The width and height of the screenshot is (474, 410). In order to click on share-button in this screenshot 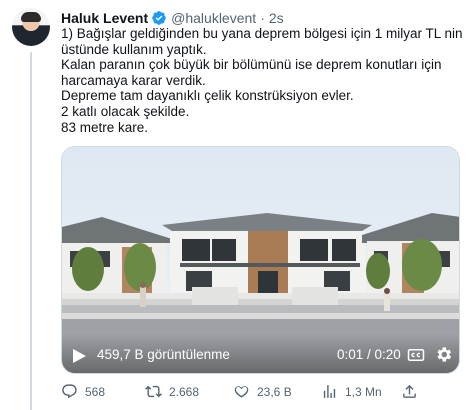, I will do `click(409, 391)`.